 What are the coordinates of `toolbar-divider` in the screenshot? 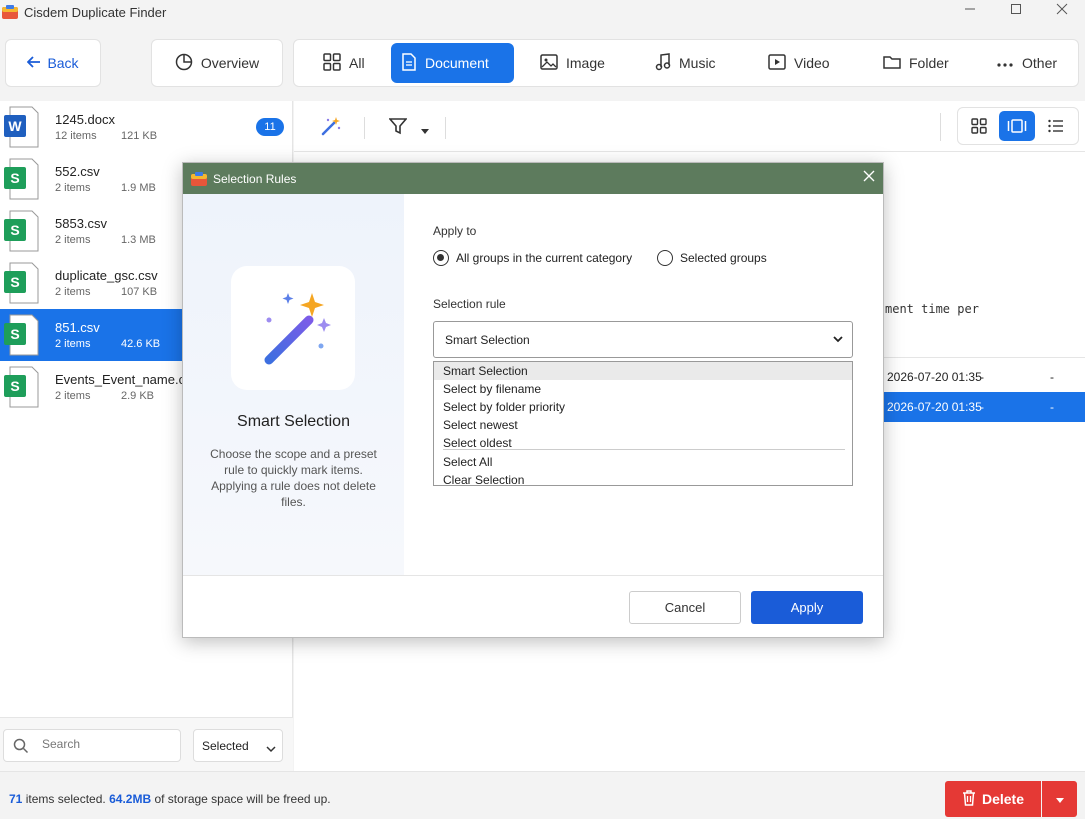 It's located at (364, 128).